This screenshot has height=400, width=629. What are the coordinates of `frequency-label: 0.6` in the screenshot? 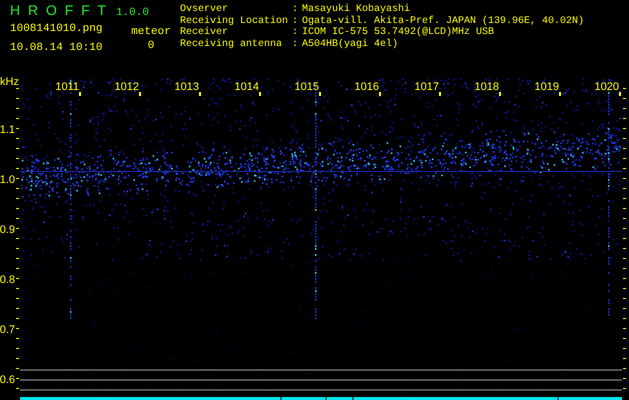 It's located at (7, 380).